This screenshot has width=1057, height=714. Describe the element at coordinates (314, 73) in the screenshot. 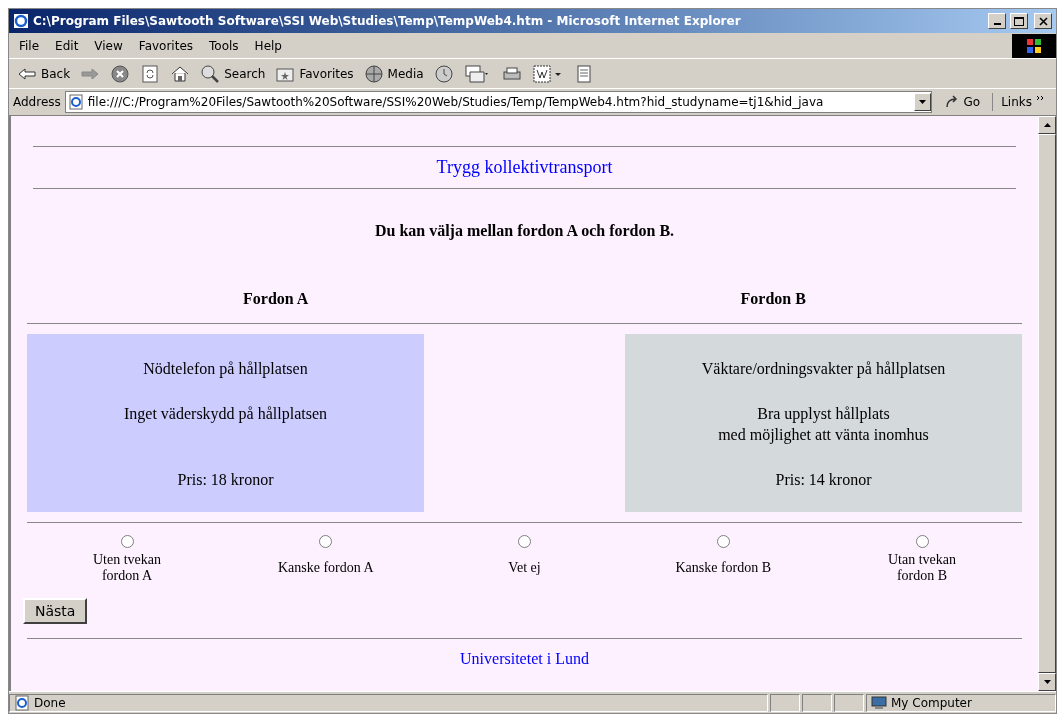

I see `toolbar-button: Favorites` at that location.